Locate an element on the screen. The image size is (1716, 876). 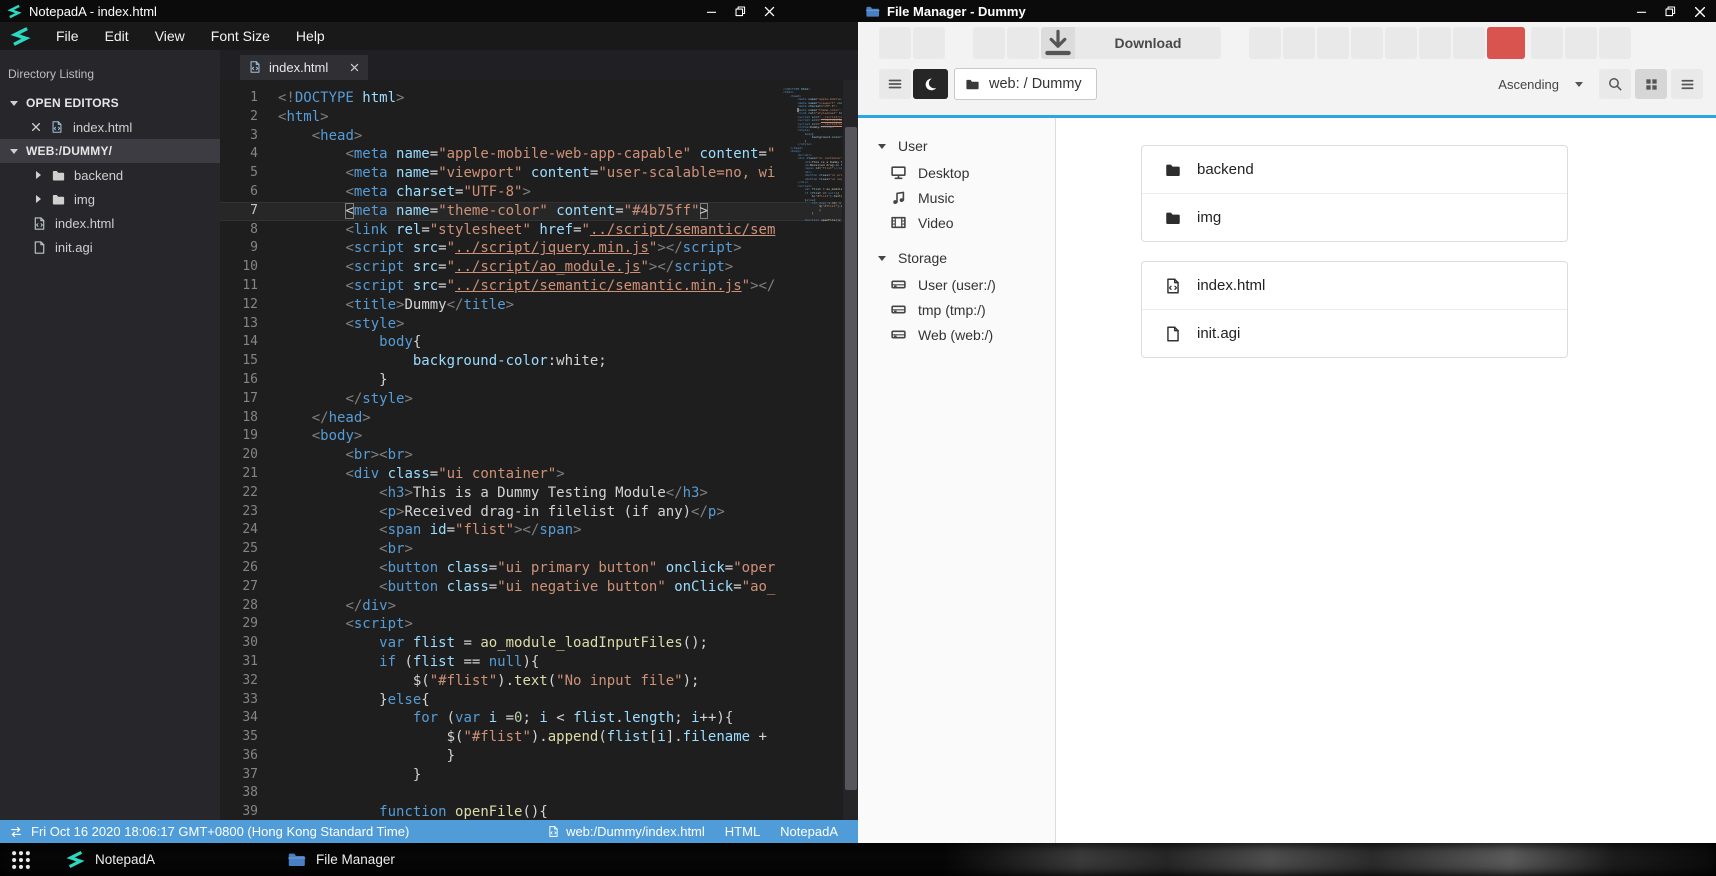
taskbar: NotepadA File Manager is located at coordinates (858, 859).